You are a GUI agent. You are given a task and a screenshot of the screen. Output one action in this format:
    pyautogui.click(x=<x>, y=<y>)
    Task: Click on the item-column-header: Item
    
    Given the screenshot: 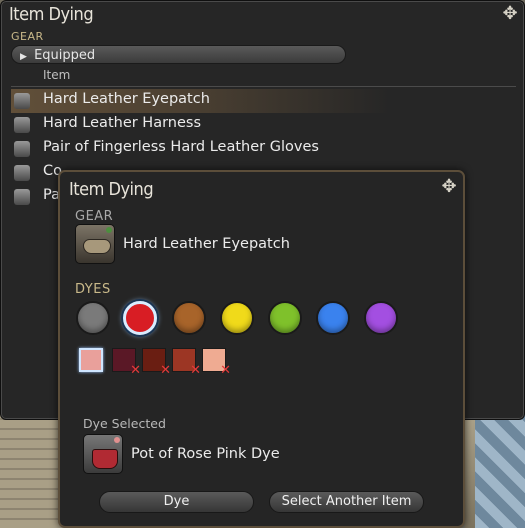 What is the action you would take?
    pyautogui.click(x=57, y=75)
    